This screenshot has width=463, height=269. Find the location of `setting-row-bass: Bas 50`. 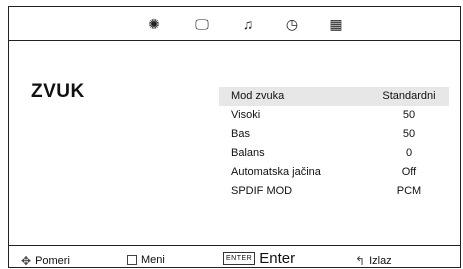

setting-row-bass: Bas 50 is located at coordinates (334, 134).